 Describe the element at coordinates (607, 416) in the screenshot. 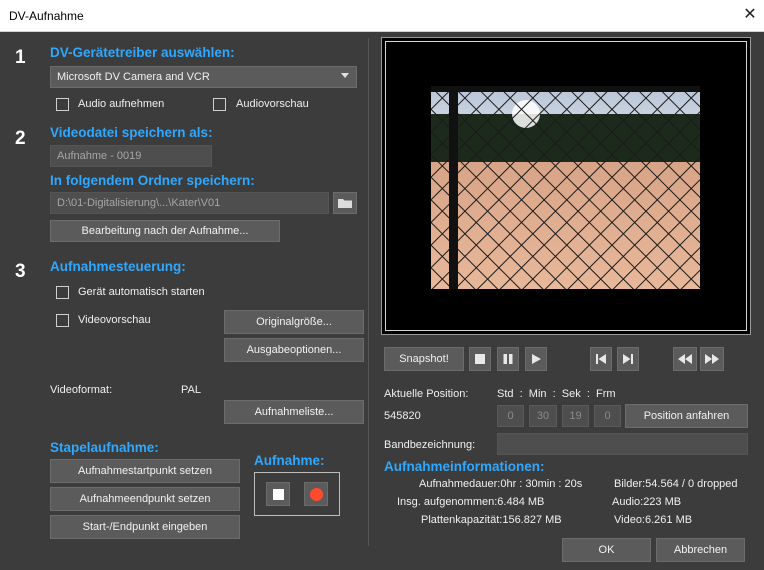

I see `frames-field: 0` at that location.